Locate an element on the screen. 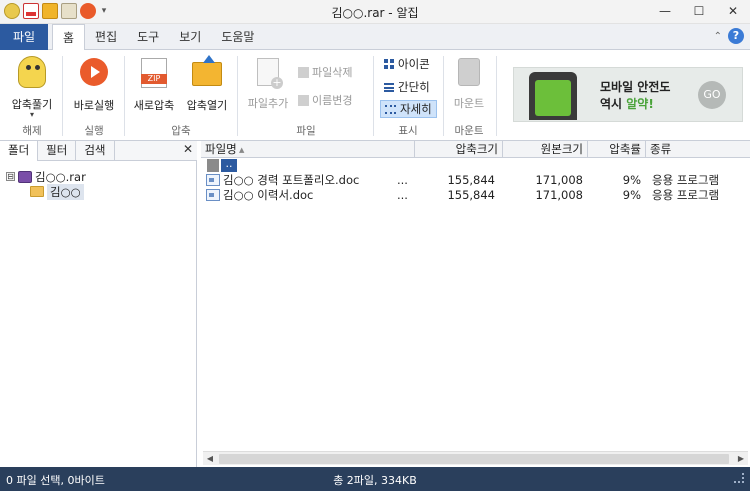 The image size is (750, 491). tab-folder: 폴더 is located at coordinates (19, 151).